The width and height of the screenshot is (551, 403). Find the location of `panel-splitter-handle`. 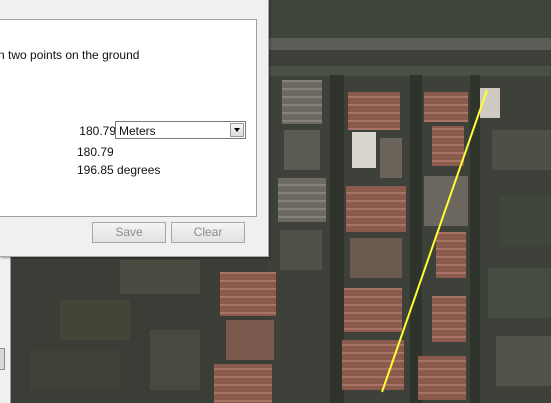

panel-splitter-handle is located at coordinates (2, 359).